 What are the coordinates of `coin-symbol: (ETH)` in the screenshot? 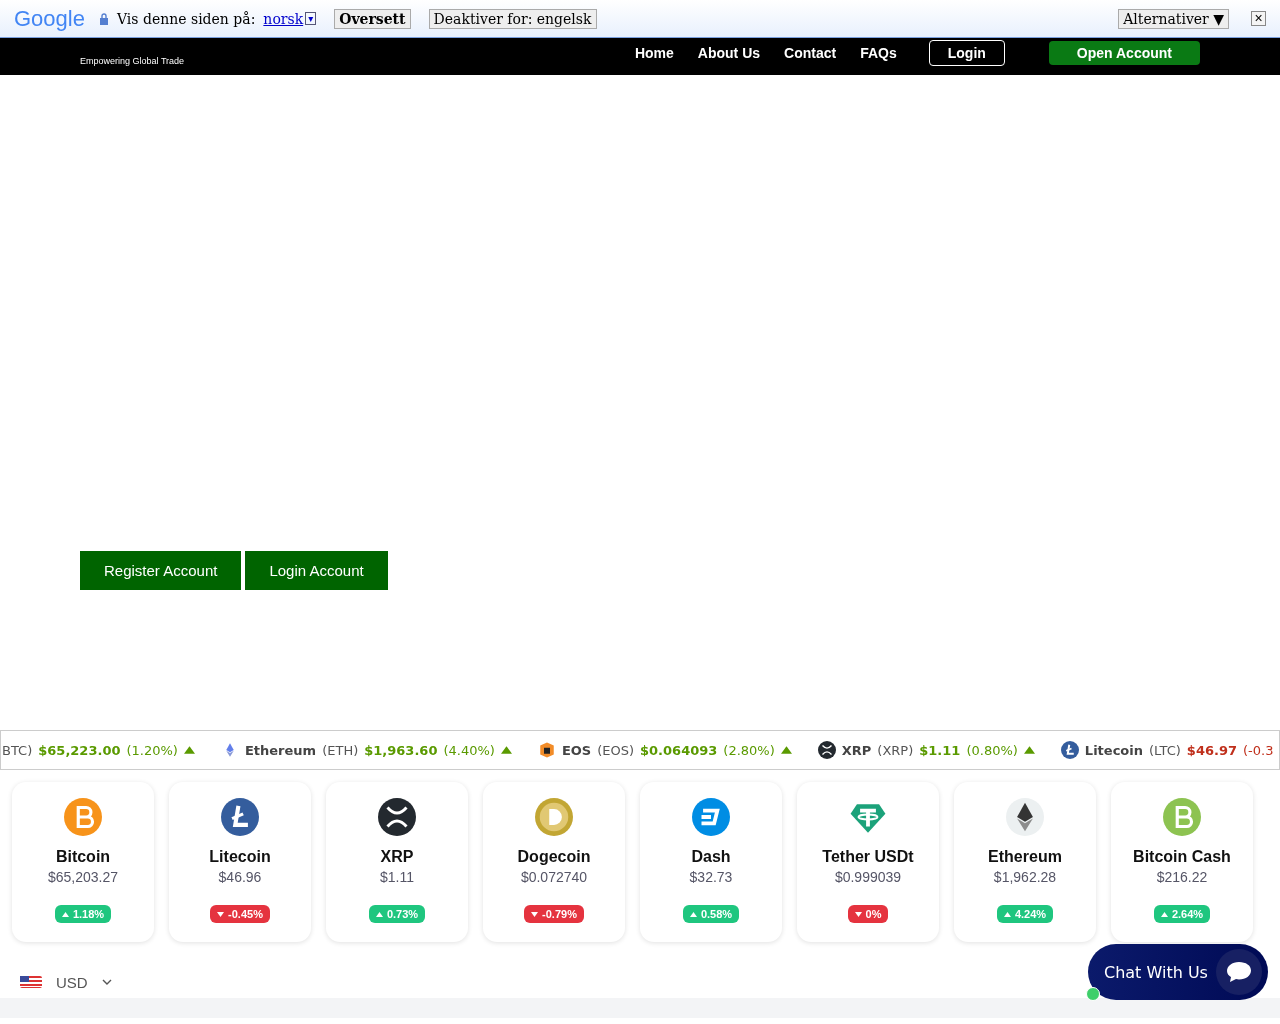 It's located at (340, 750).